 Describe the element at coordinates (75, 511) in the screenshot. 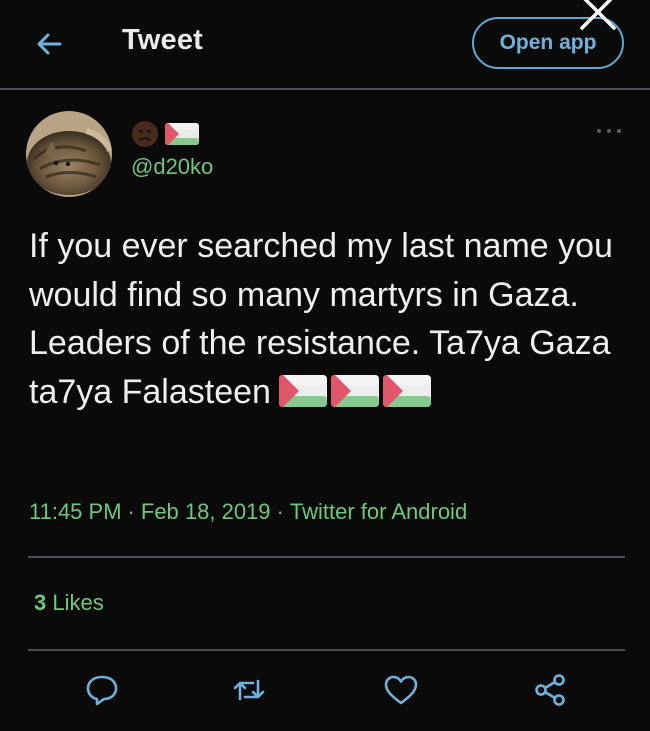

I see `tweet-time: 11:45 PM` at that location.